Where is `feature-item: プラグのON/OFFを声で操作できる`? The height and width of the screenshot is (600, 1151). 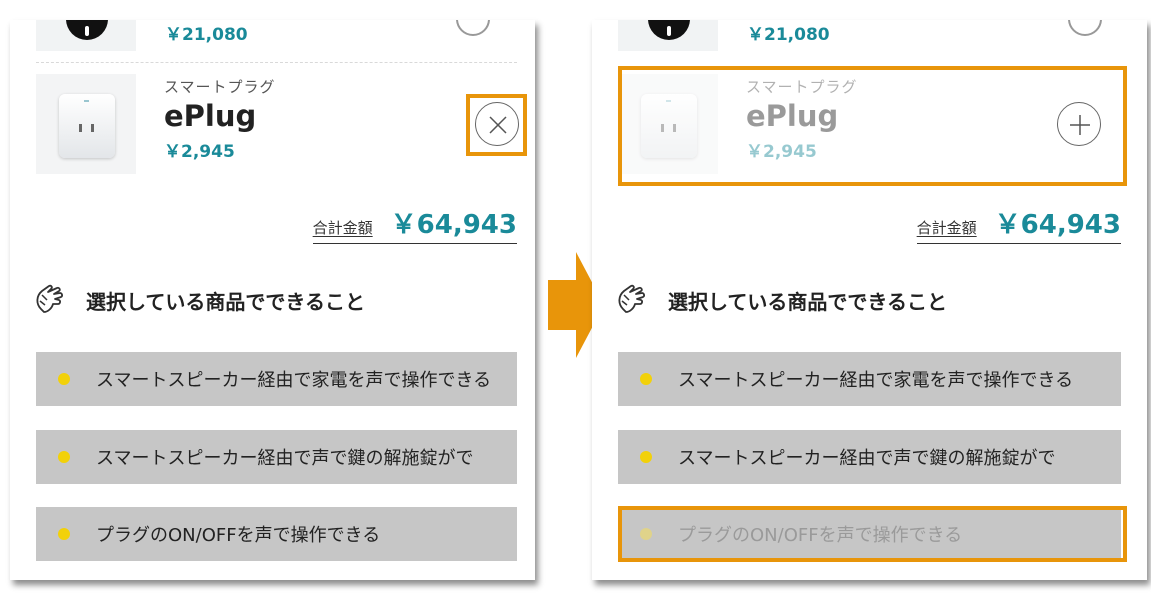
feature-item: プラグのON/OFFを声で操作できる is located at coordinates (276, 534).